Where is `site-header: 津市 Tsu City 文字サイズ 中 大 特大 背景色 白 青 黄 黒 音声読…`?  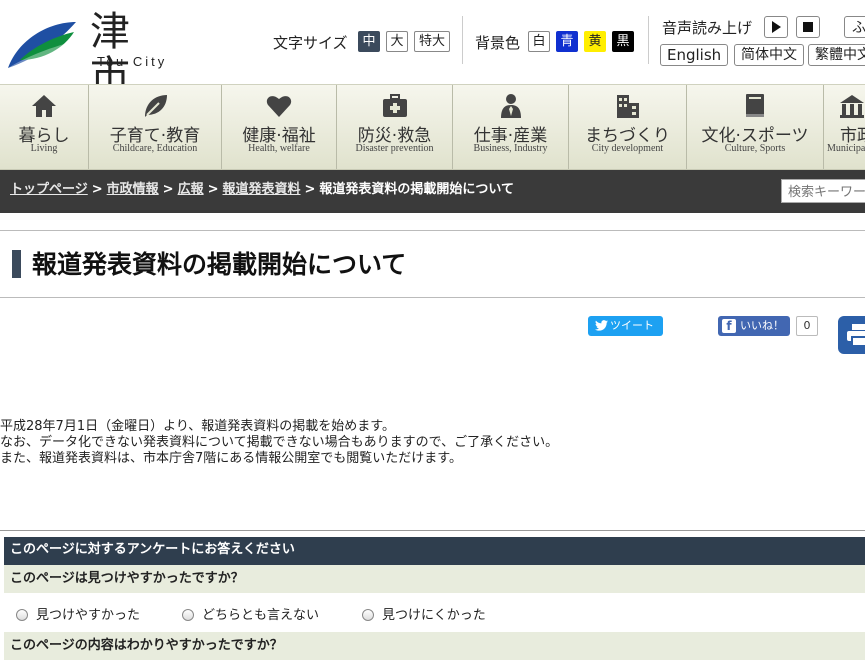 site-header: 津市 Tsu City 文字サイズ 中 大 特大 背景色 白 青 黄 黒 音声読… is located at coordinates (432, 49).